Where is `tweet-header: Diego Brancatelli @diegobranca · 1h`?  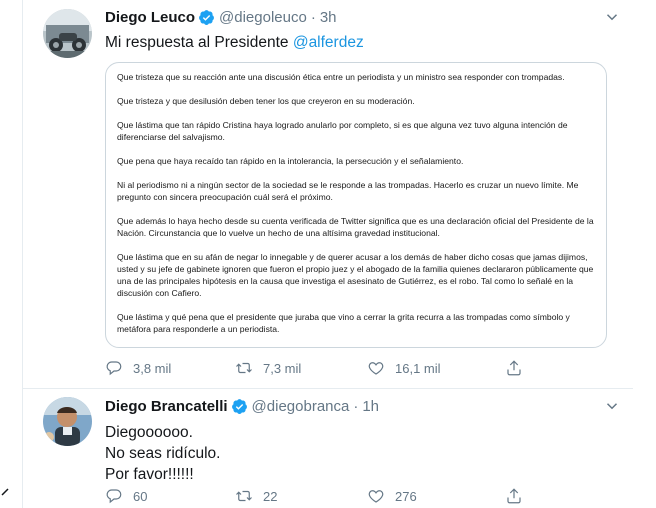
tweet-header: Diego Brancatelli @diegobranca · 1h is located at coordinates (363, 406).